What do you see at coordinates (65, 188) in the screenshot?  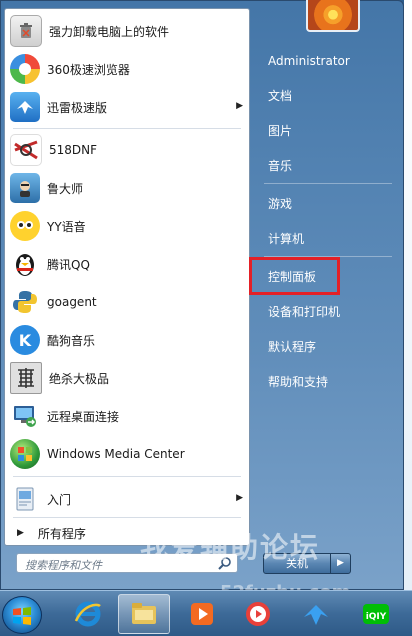 I see `program-label: 鲁大师` at bounding box center [65, 188].